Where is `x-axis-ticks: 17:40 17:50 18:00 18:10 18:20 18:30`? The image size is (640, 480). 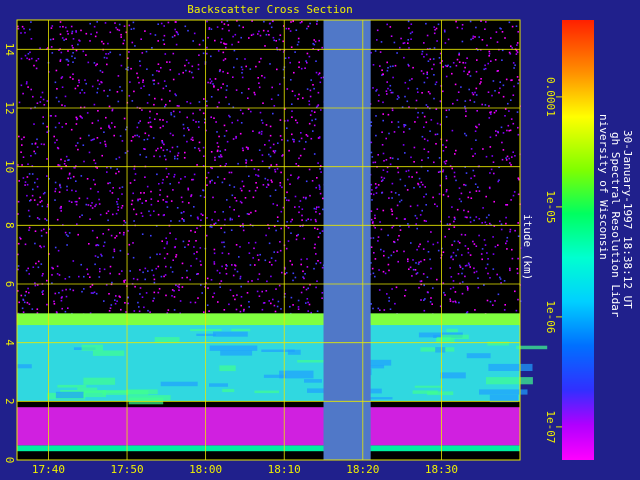
x-axis-ticks: 17:40 17:50 18:00 18:10 18:20 18:30 is located at coordinates (245, 469).